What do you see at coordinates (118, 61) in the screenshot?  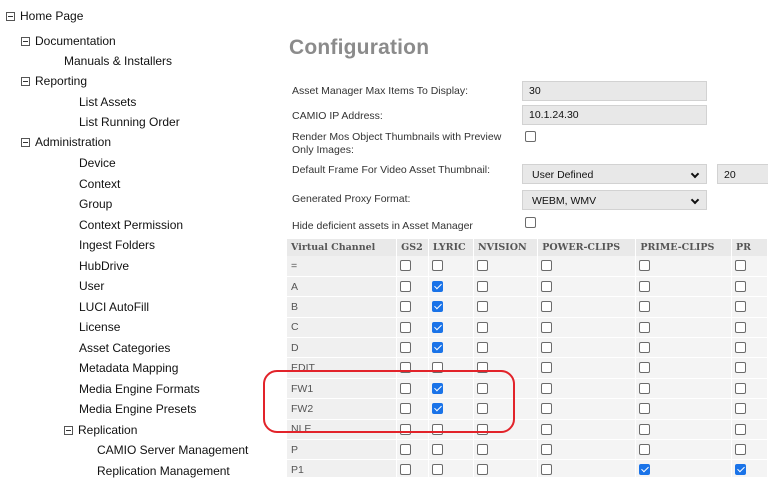 I see `tree-item-manuals: Manuals & Installers` at bounding box center [118, 61].